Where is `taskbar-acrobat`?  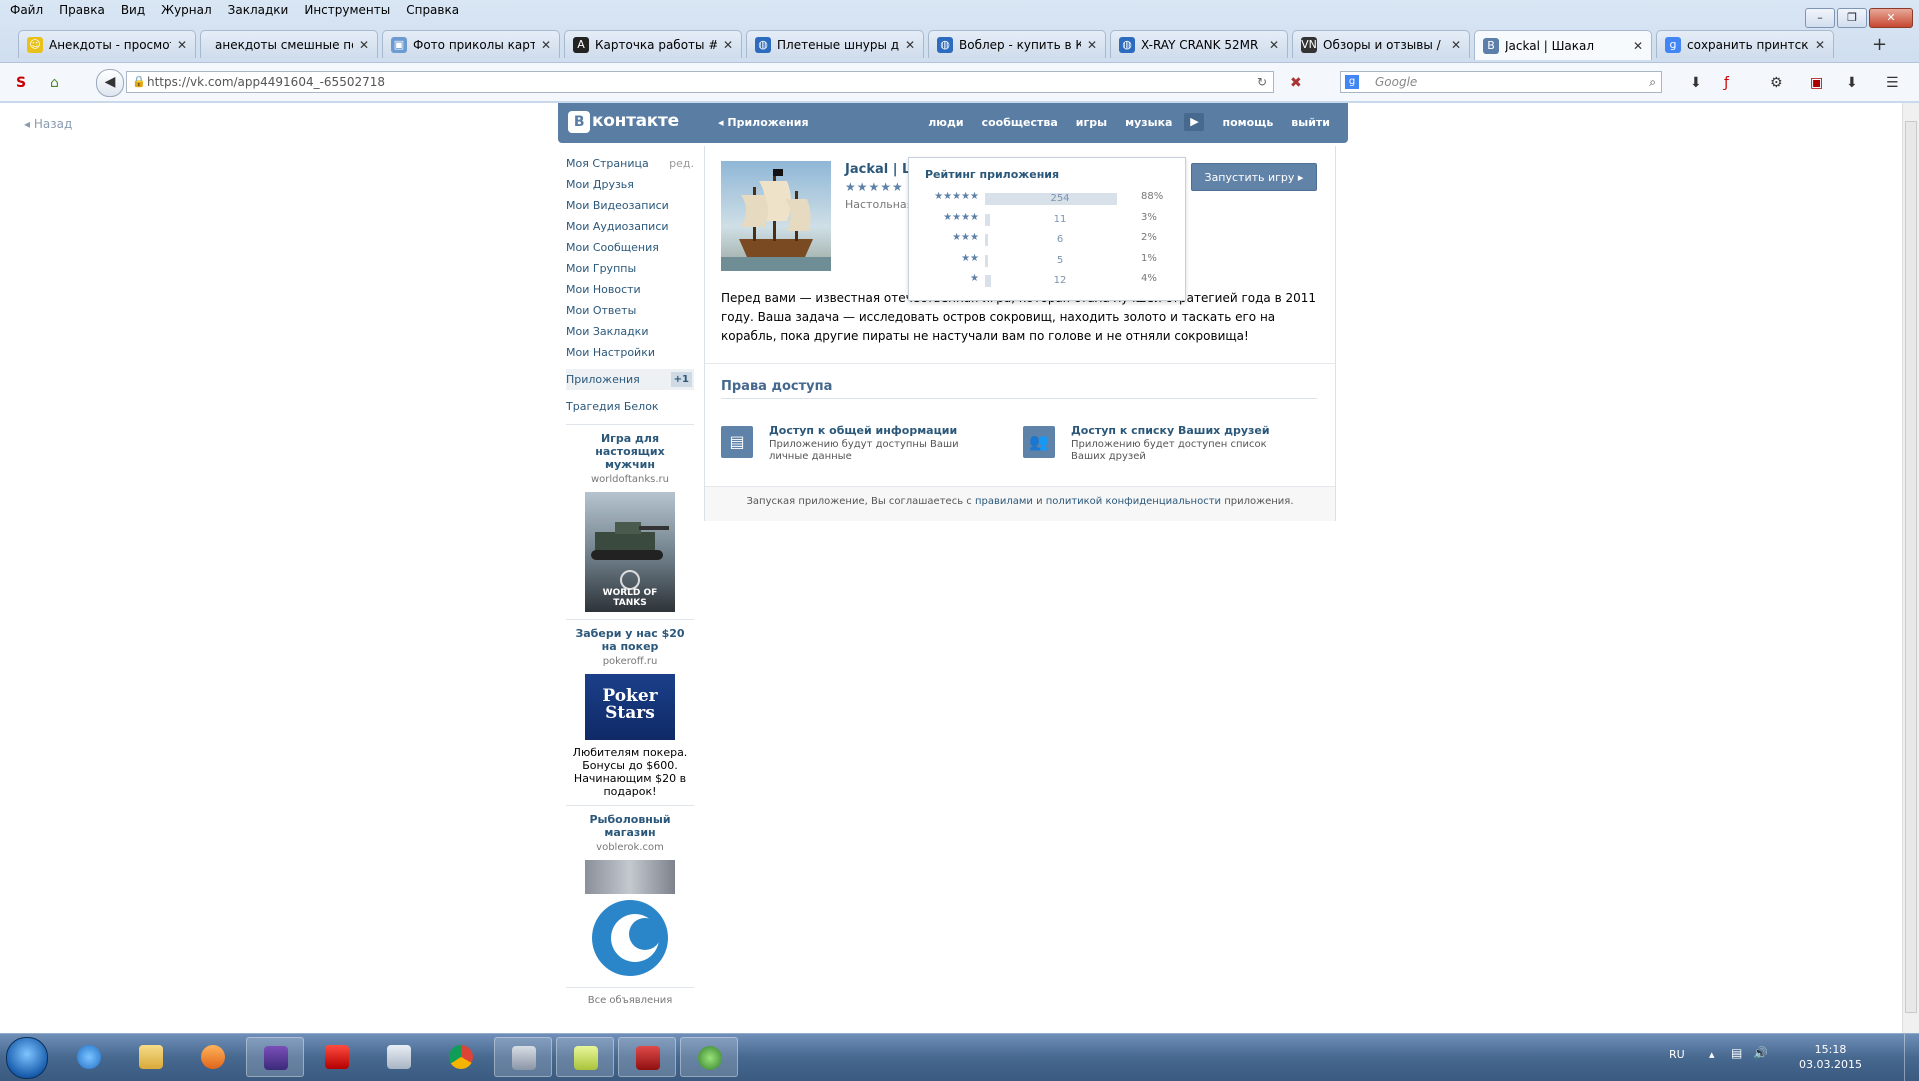
taskbar-acrobat is located at coordinates (337, 1057).